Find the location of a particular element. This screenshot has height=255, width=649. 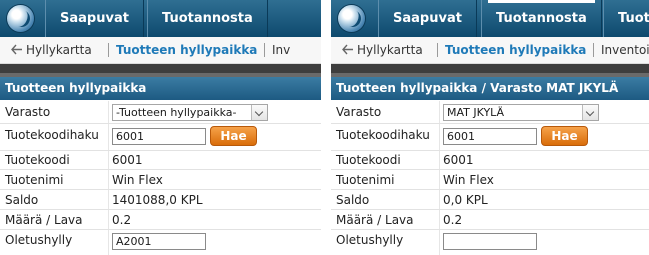

breadcrumb: Hyllykartta Tuotteen hyllypaikka Inv is located at coordinates (160, 50).